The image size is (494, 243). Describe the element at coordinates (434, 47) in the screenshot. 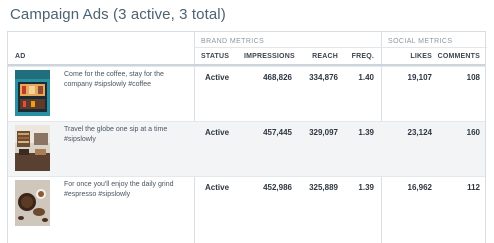

I see `group-rule-social` at that location.